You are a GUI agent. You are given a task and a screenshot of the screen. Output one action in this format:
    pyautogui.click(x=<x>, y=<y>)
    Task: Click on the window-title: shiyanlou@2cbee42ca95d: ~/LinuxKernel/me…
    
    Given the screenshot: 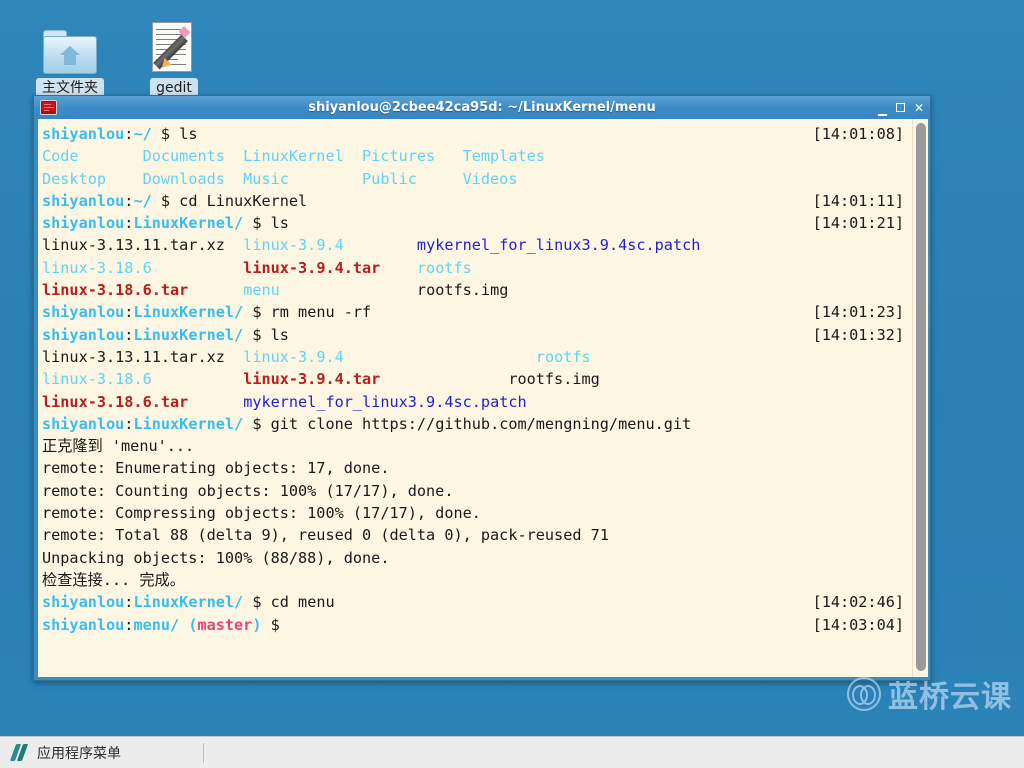 What is the action you would take?
    pyautogui.click(x=482, y=107)
    